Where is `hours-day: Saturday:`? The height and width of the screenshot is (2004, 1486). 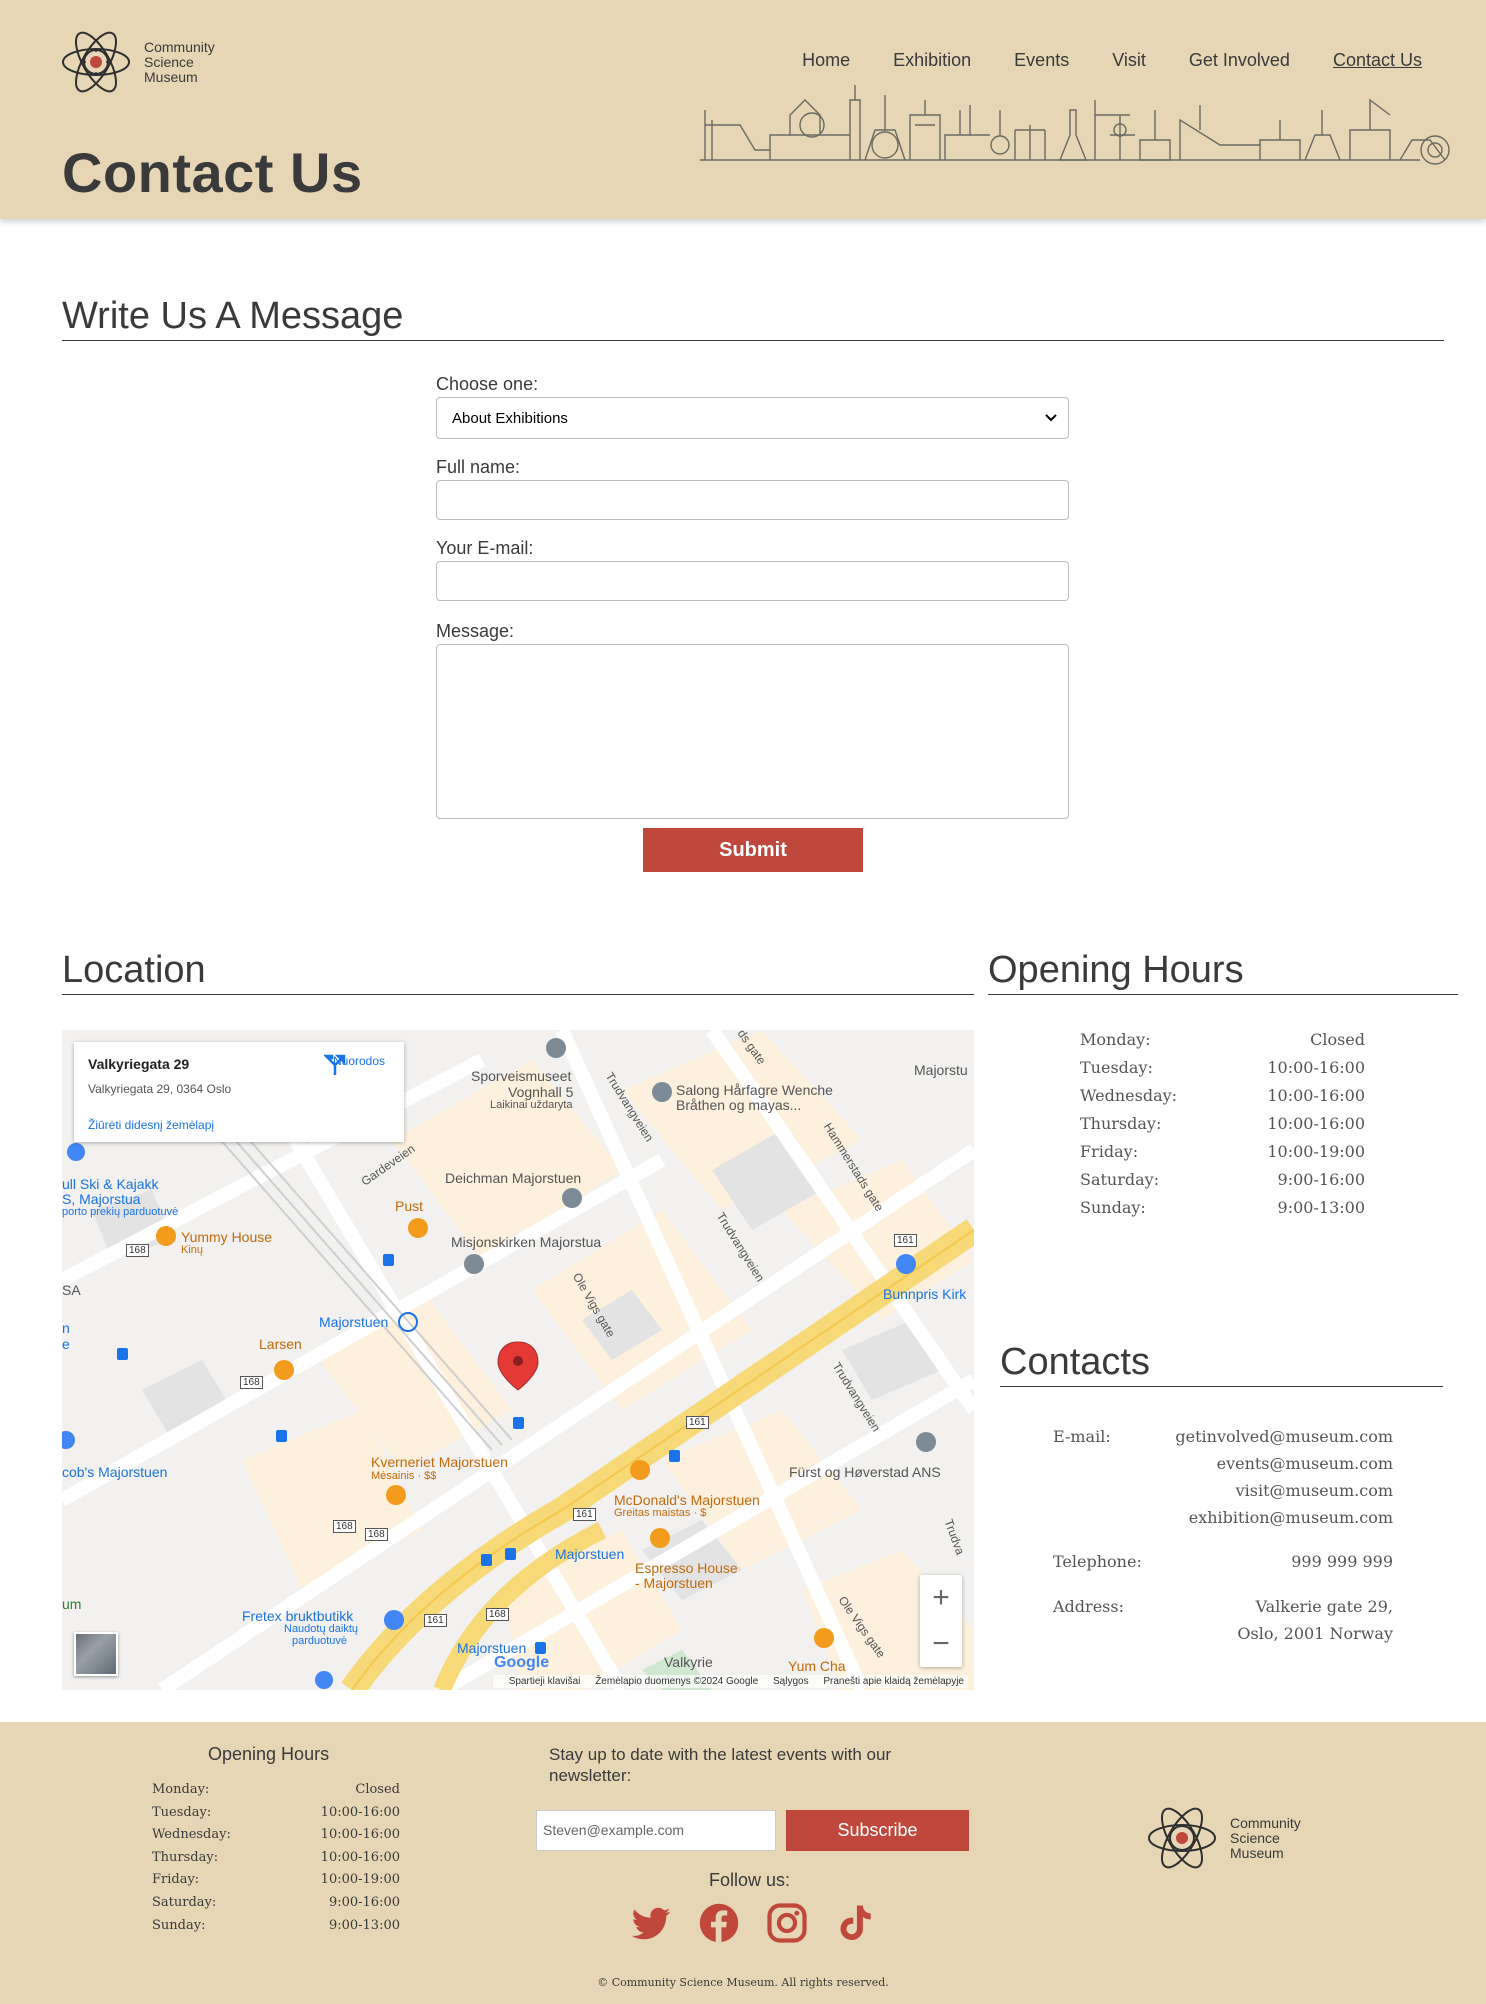
hours-day: Saturday: is located at coordinates (1120, 1179).